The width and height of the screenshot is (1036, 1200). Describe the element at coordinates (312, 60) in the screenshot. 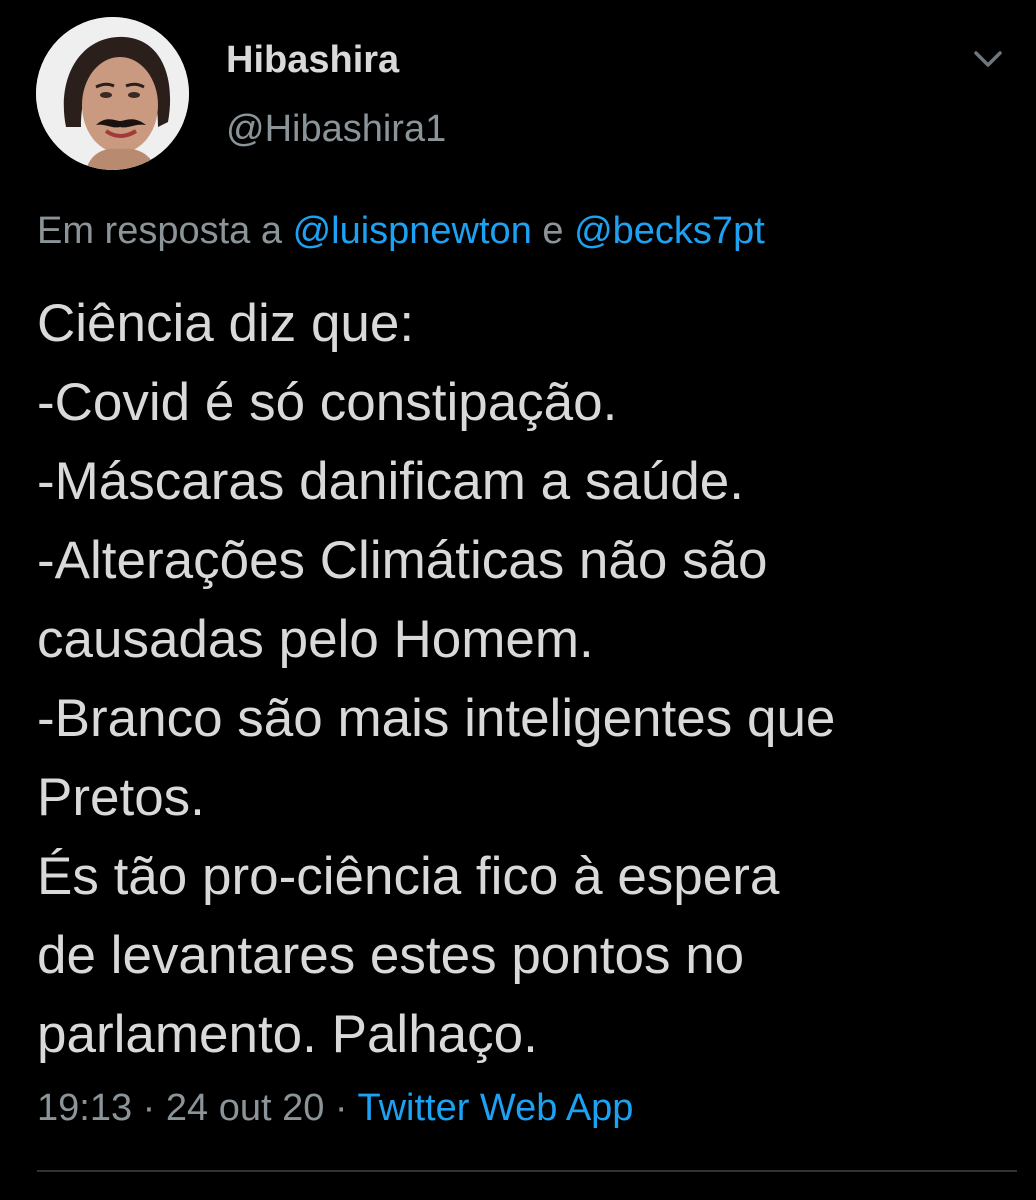

I see `display-name: Hibashira` at that location.